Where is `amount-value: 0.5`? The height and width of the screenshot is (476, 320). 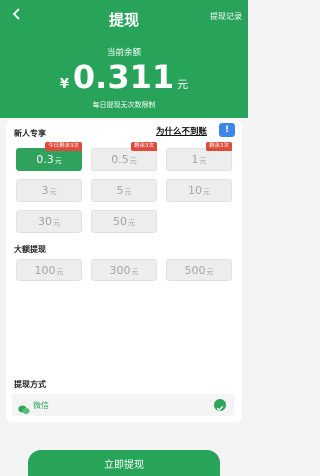 amount-value: 0.5 is located at coordinates (120, 159).